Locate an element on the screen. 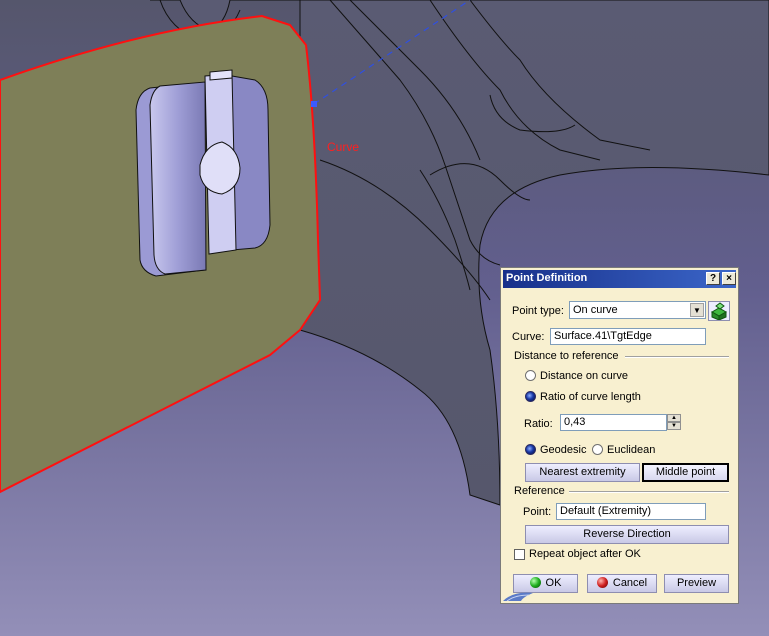 This screenshot has width=769, height=636. dialog-titlebar: Point Definition ? × is located at coordinates (619, 279).